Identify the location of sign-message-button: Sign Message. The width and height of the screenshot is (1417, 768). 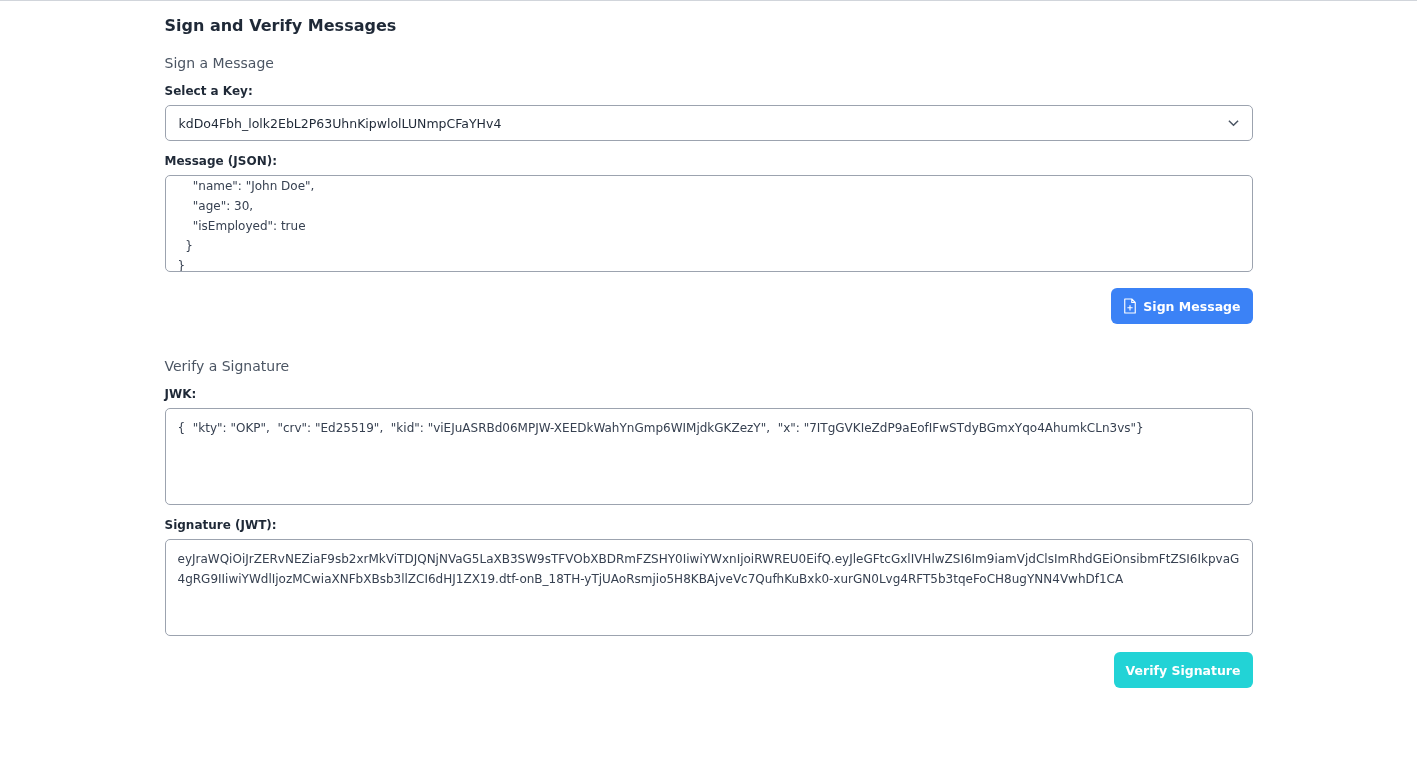
(1182, 306).